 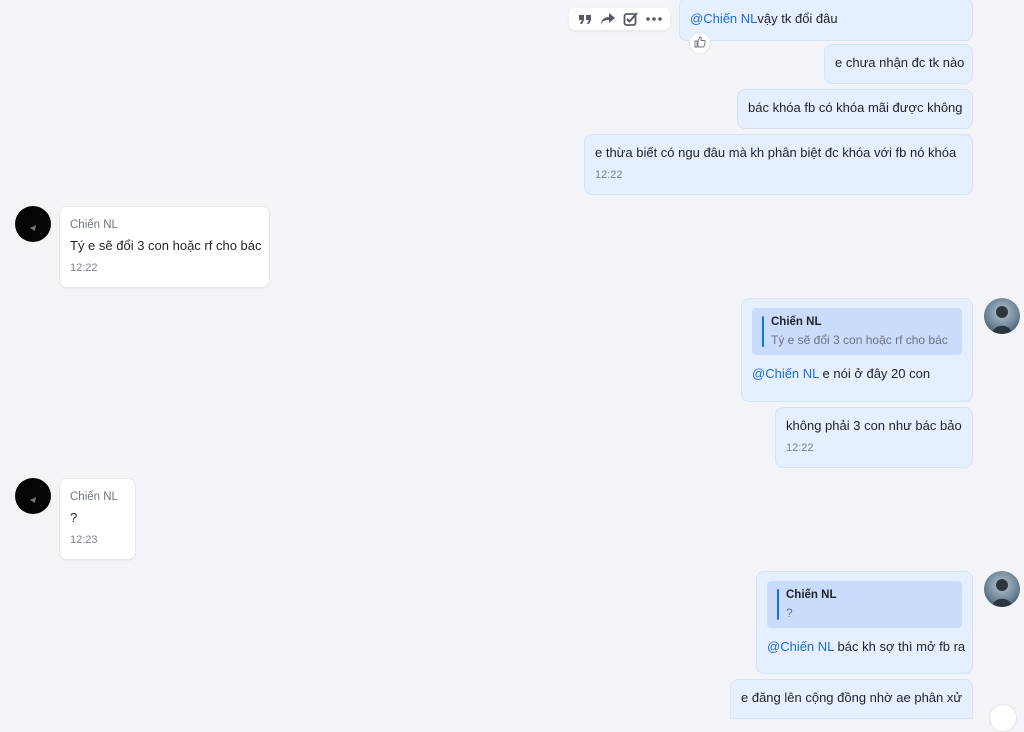 What do you see at coordinates (619, 19) in the screenshot?
I see `message-action-toolbar` at bounding box center [619, 19].